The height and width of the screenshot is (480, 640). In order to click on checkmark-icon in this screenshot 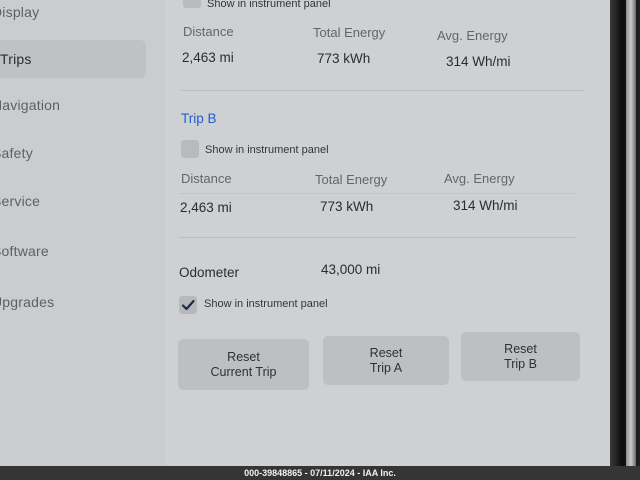, I will do `click(188, 305)`.